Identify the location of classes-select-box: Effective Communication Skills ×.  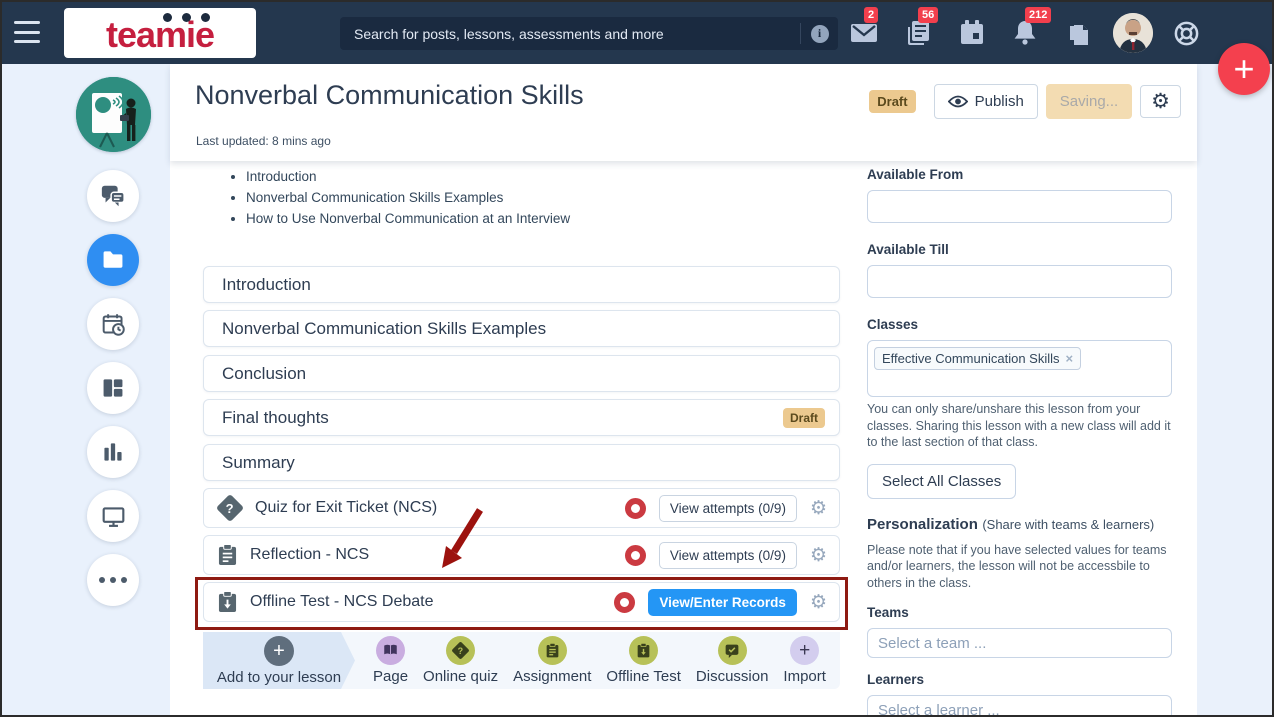
(1019, 368).